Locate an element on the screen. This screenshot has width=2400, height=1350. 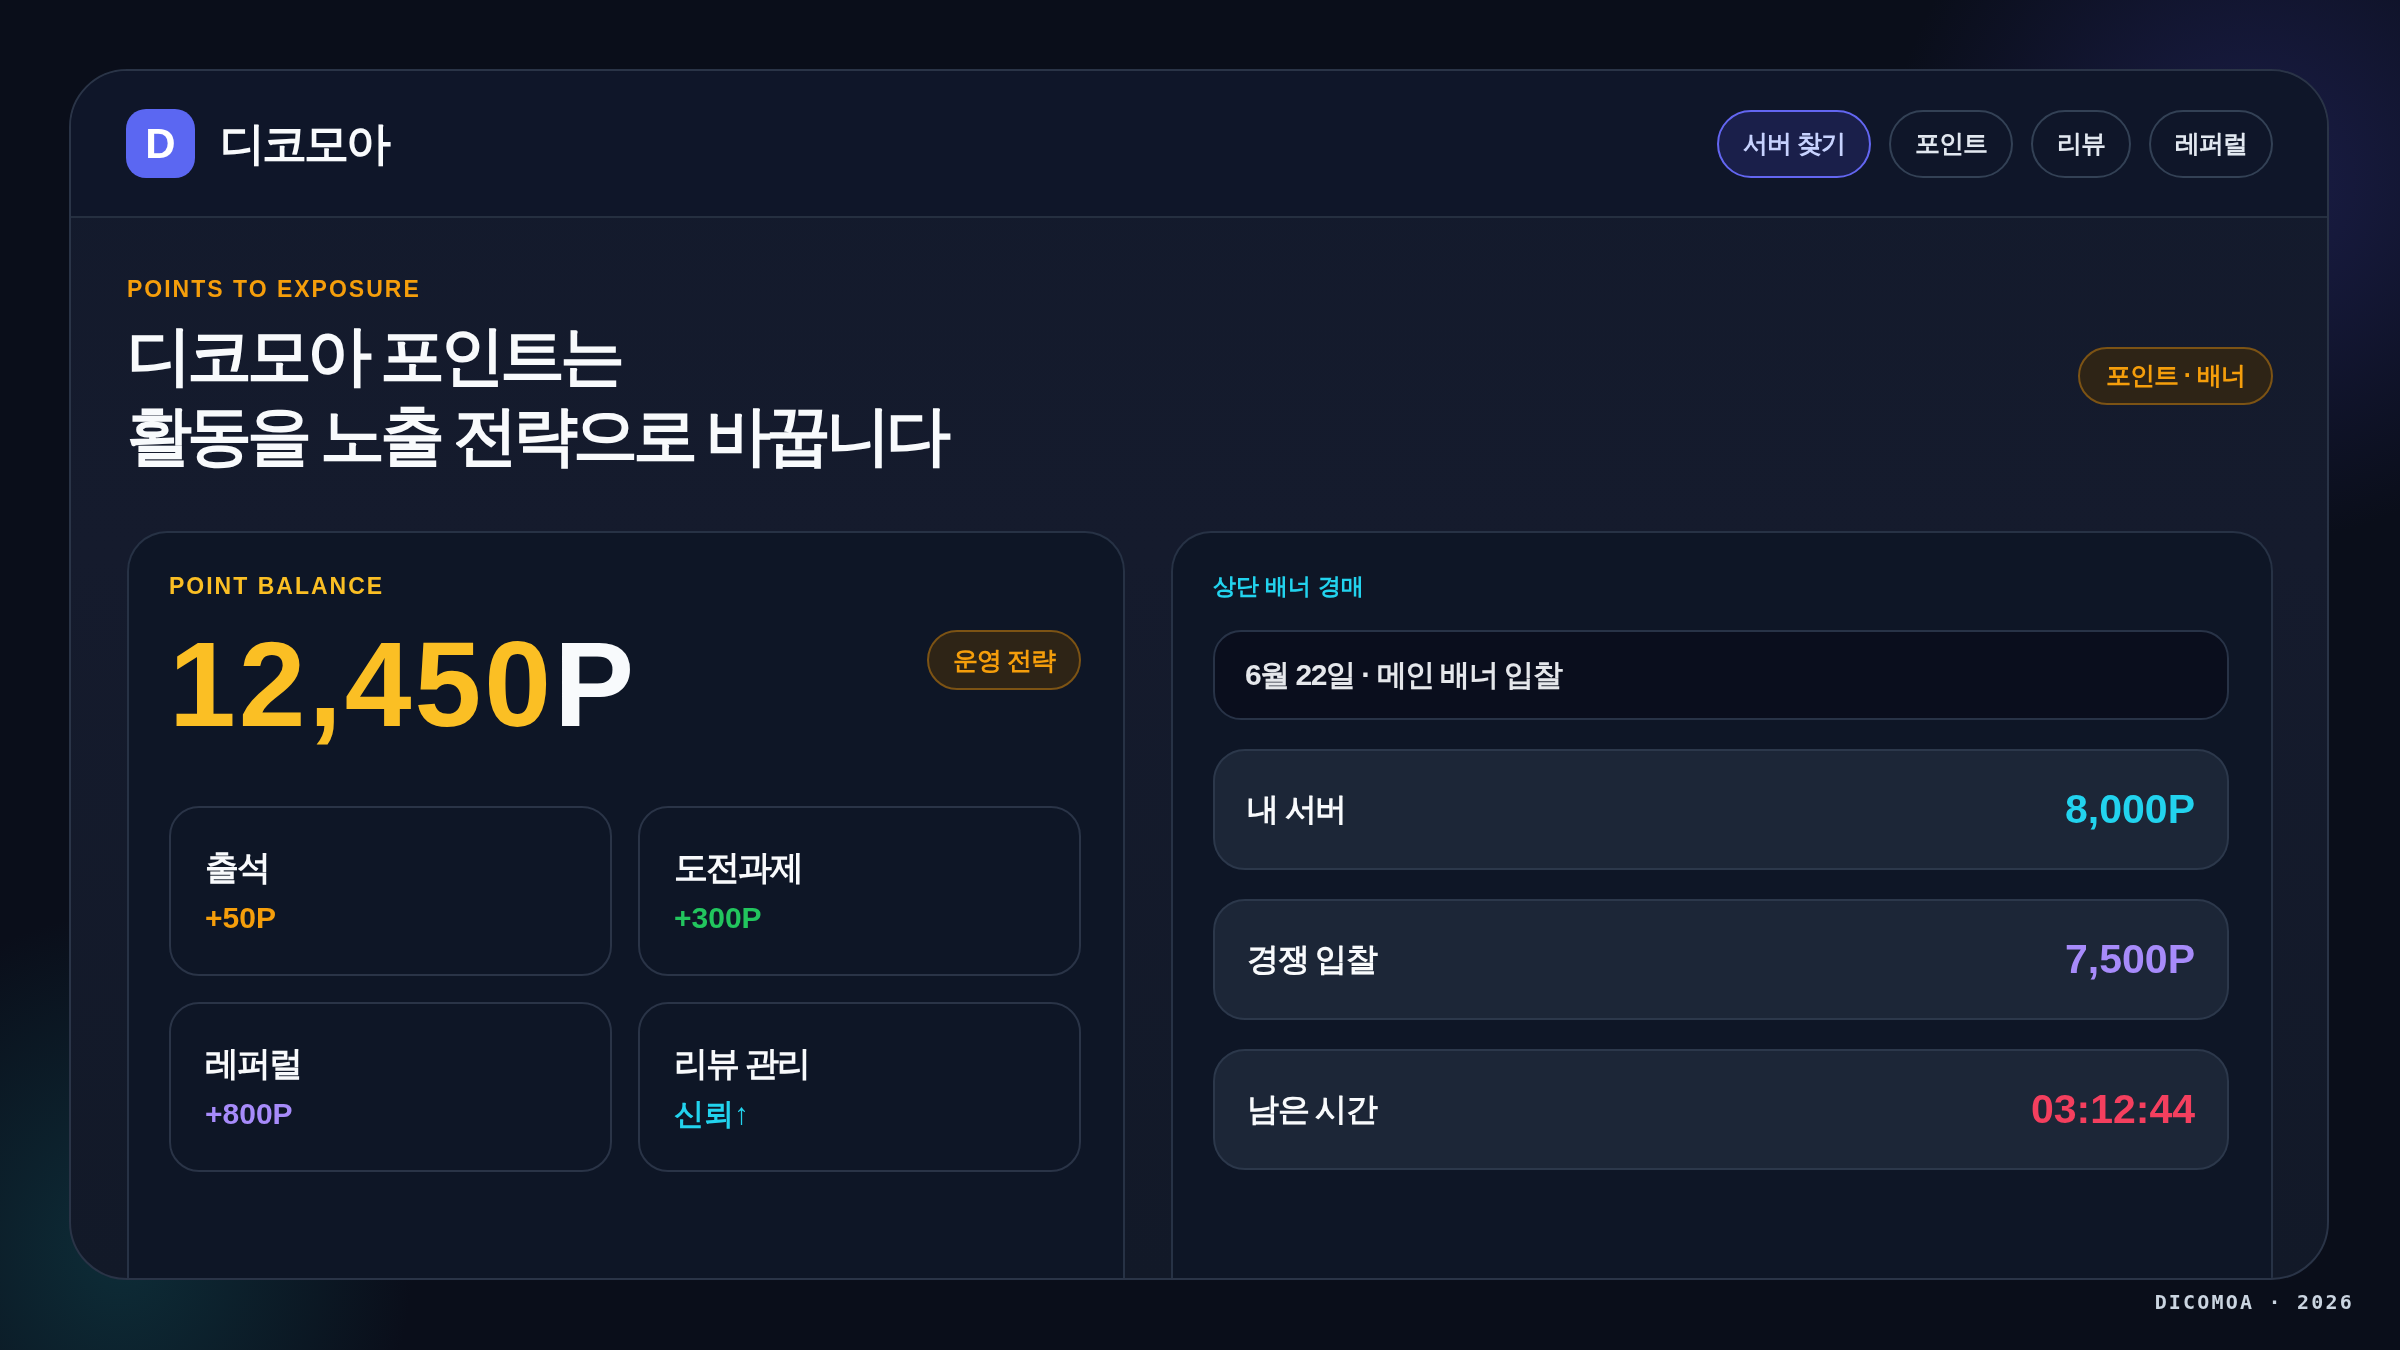
row-value: 8,000P is located at coordinates (2130, 810).